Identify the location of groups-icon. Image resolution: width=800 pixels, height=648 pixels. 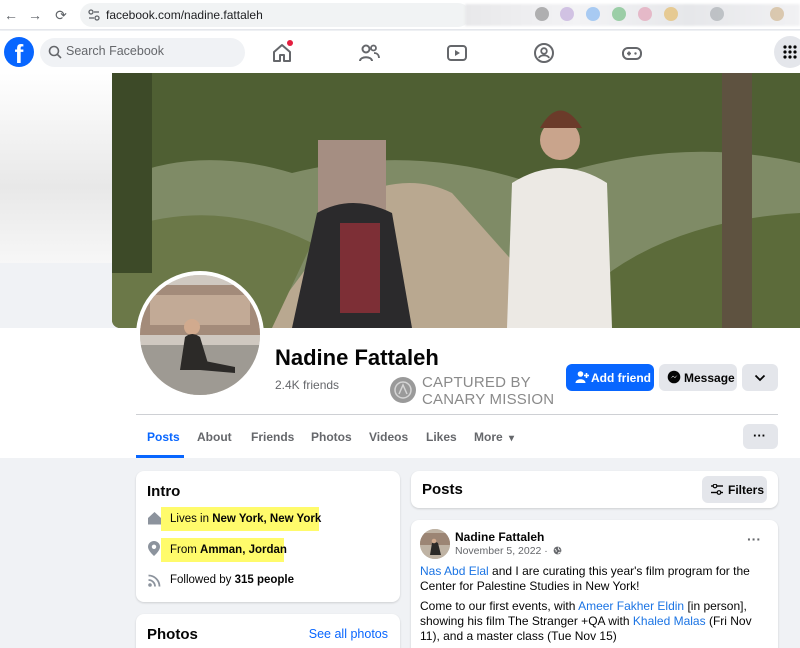
(544, 53).